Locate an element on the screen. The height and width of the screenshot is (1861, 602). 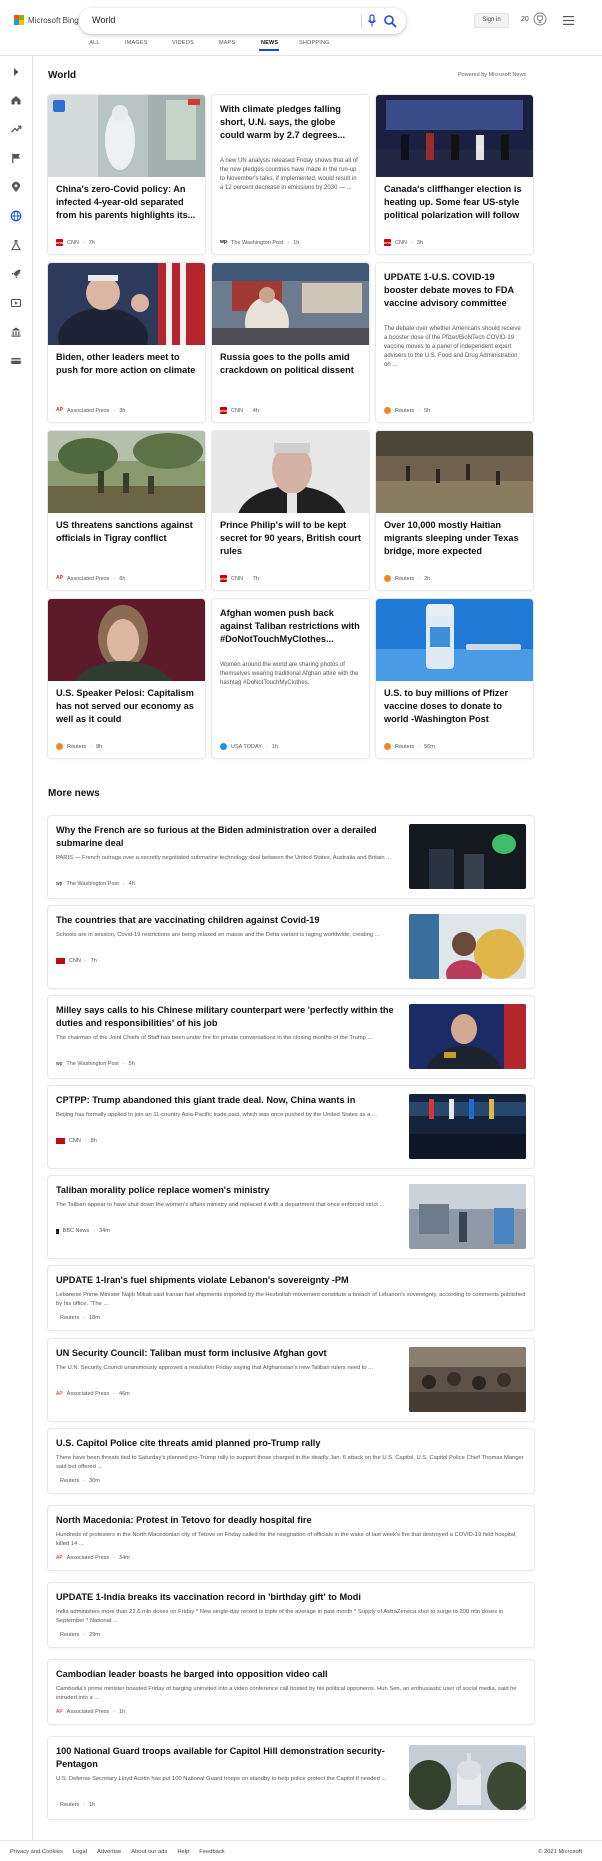
expand-icon is located at coordinates (16, 72).